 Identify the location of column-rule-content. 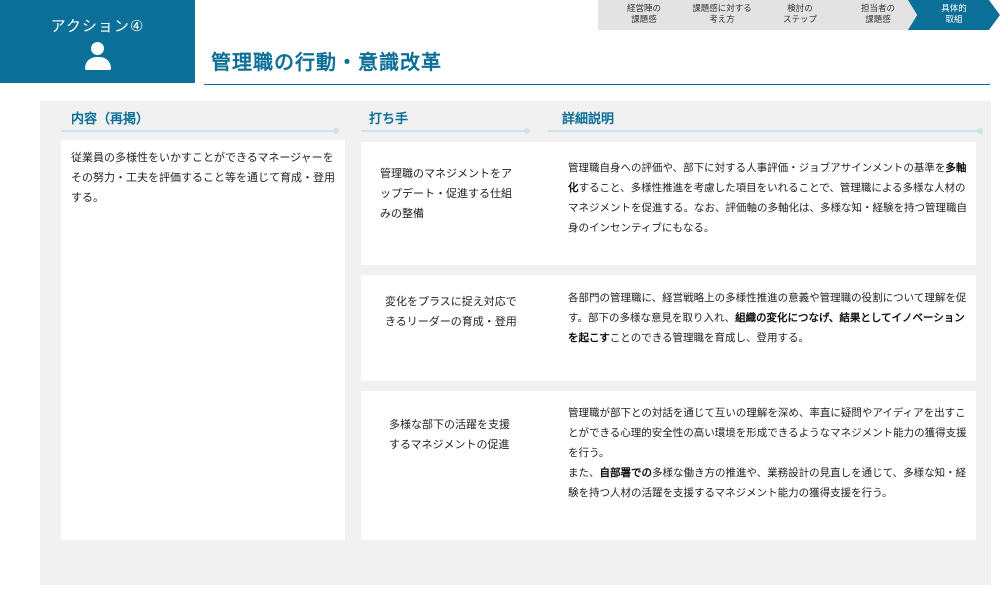
(200, 131).